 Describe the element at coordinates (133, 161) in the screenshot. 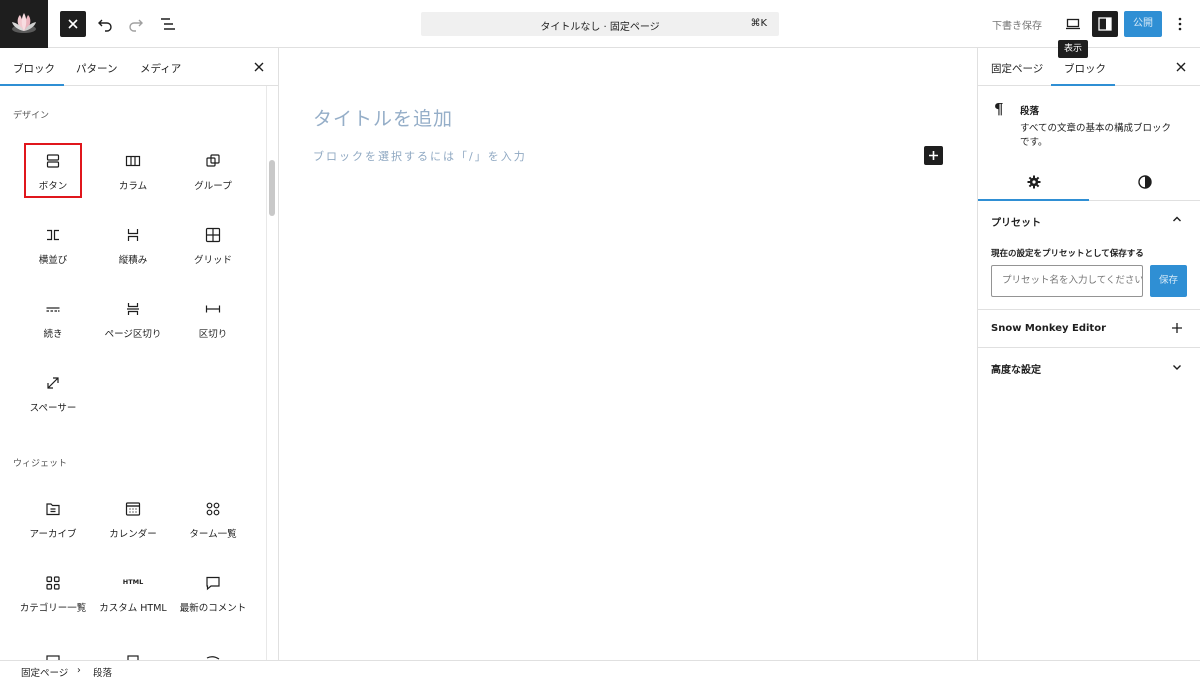

I see `columns-icon` at that location.